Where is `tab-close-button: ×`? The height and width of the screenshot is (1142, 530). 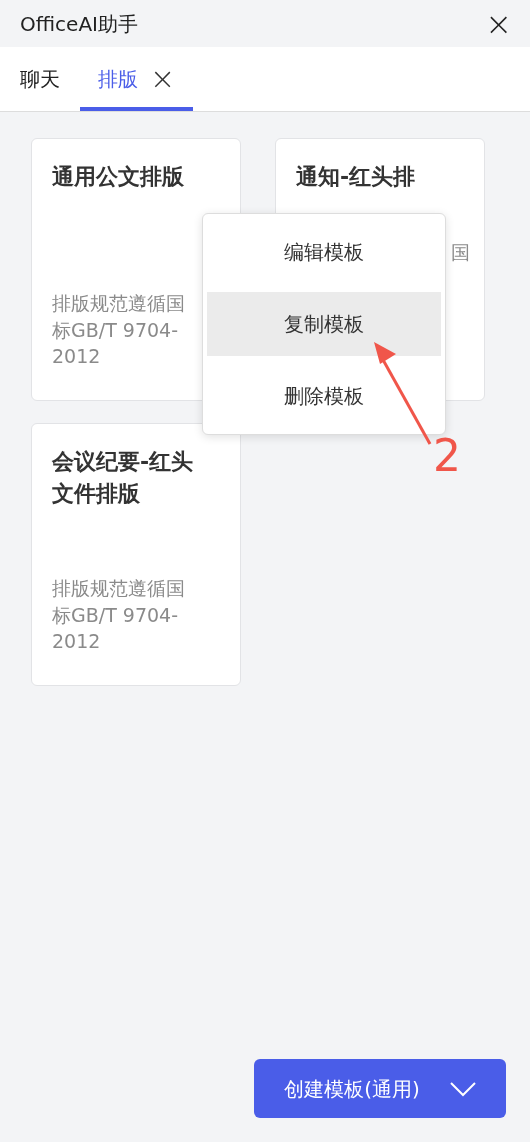 tab-close-button: × is located at coordinates (163, 79).